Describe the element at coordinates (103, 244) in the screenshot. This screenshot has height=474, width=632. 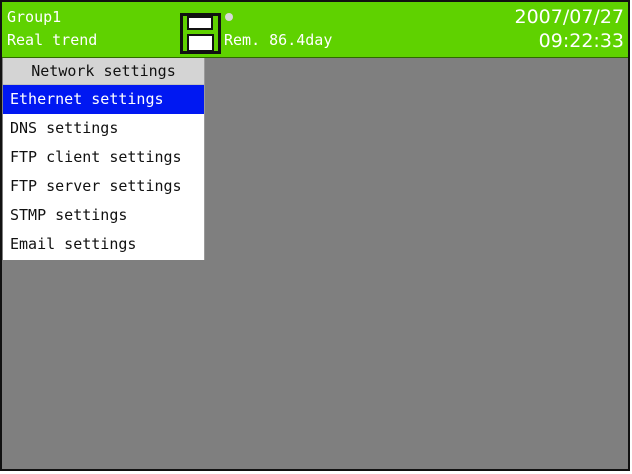
I see `menu-item-email-settings: Email settings` at that location.